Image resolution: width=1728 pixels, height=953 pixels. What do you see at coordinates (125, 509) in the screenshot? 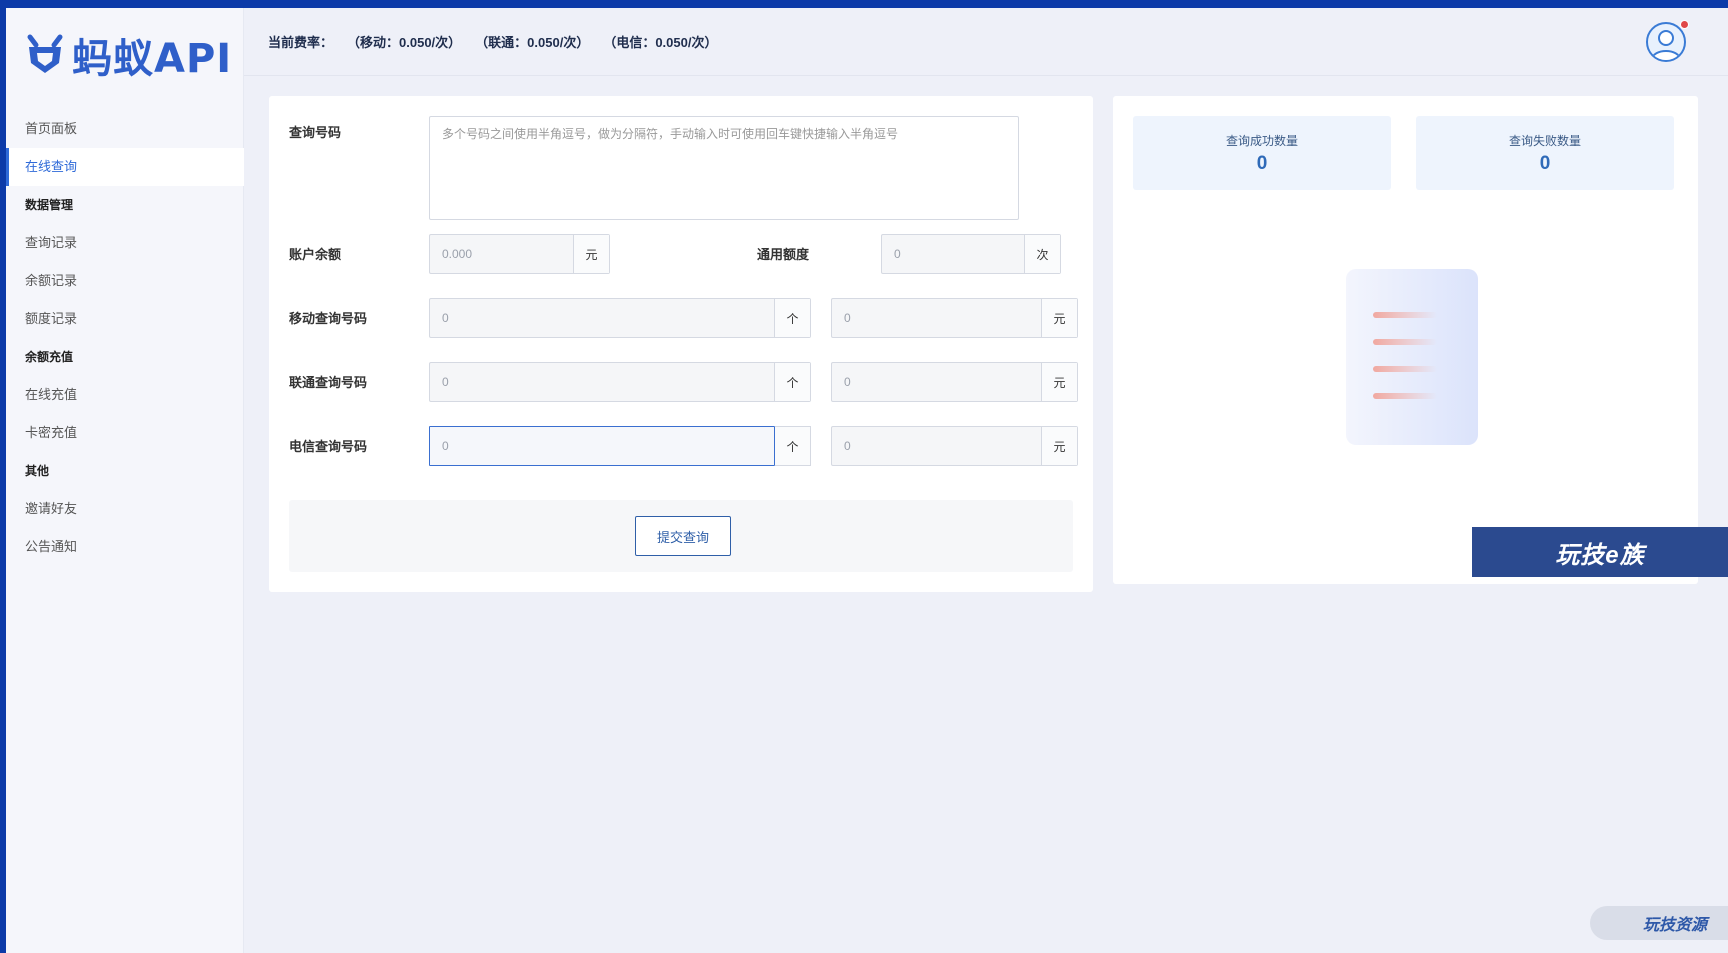
I see `sidebar-item-invite: 邀请好友` at bounding box center [125, 509].